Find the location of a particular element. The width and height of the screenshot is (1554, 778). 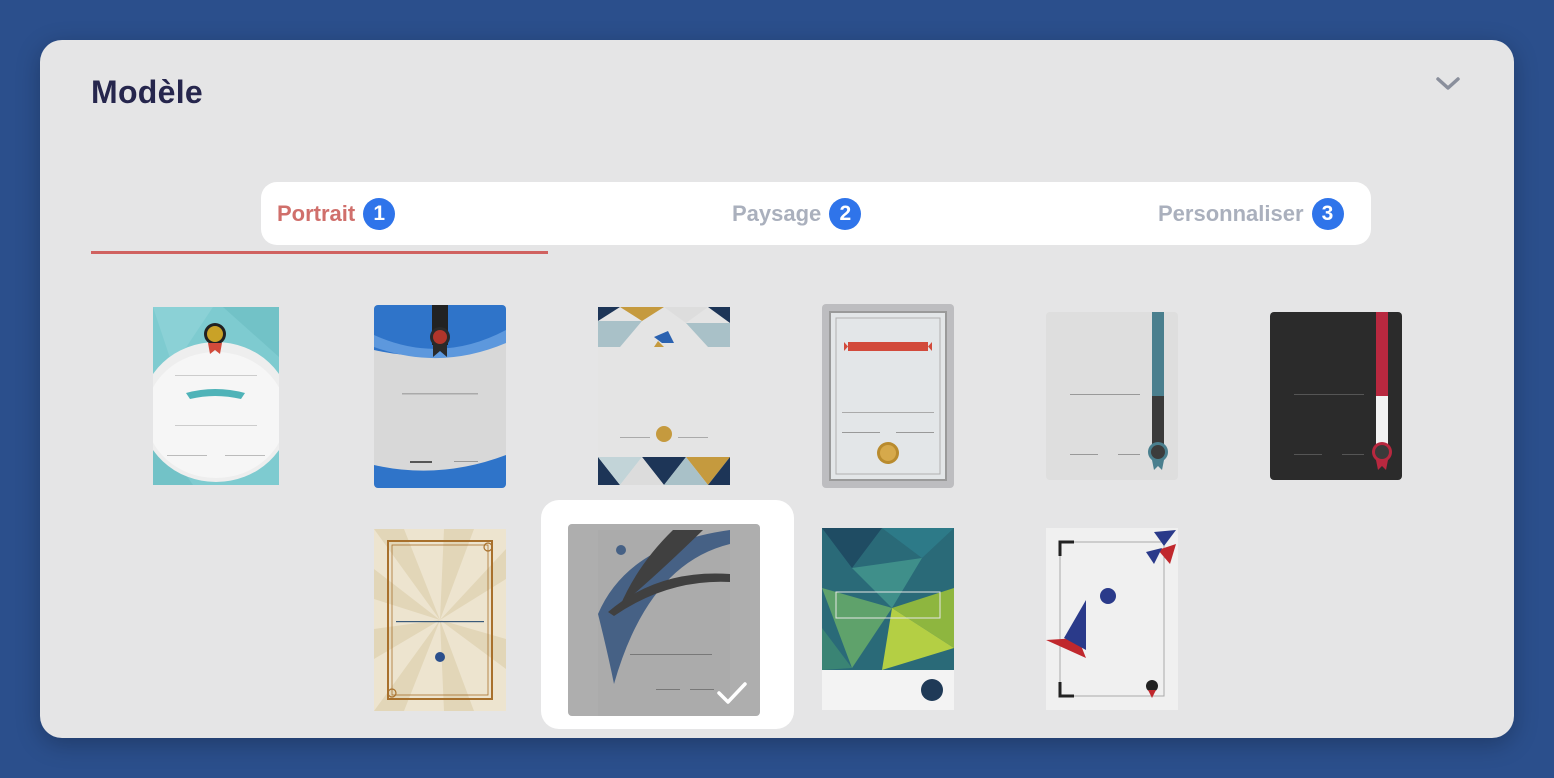

template-polygon-green is located at coordinates (888, 619).